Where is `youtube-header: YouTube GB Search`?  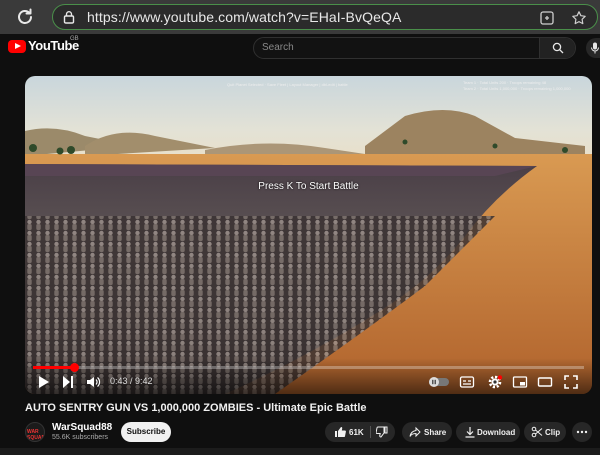 youtube-header: YouTube GB Search is located at coordinates (300, 48).